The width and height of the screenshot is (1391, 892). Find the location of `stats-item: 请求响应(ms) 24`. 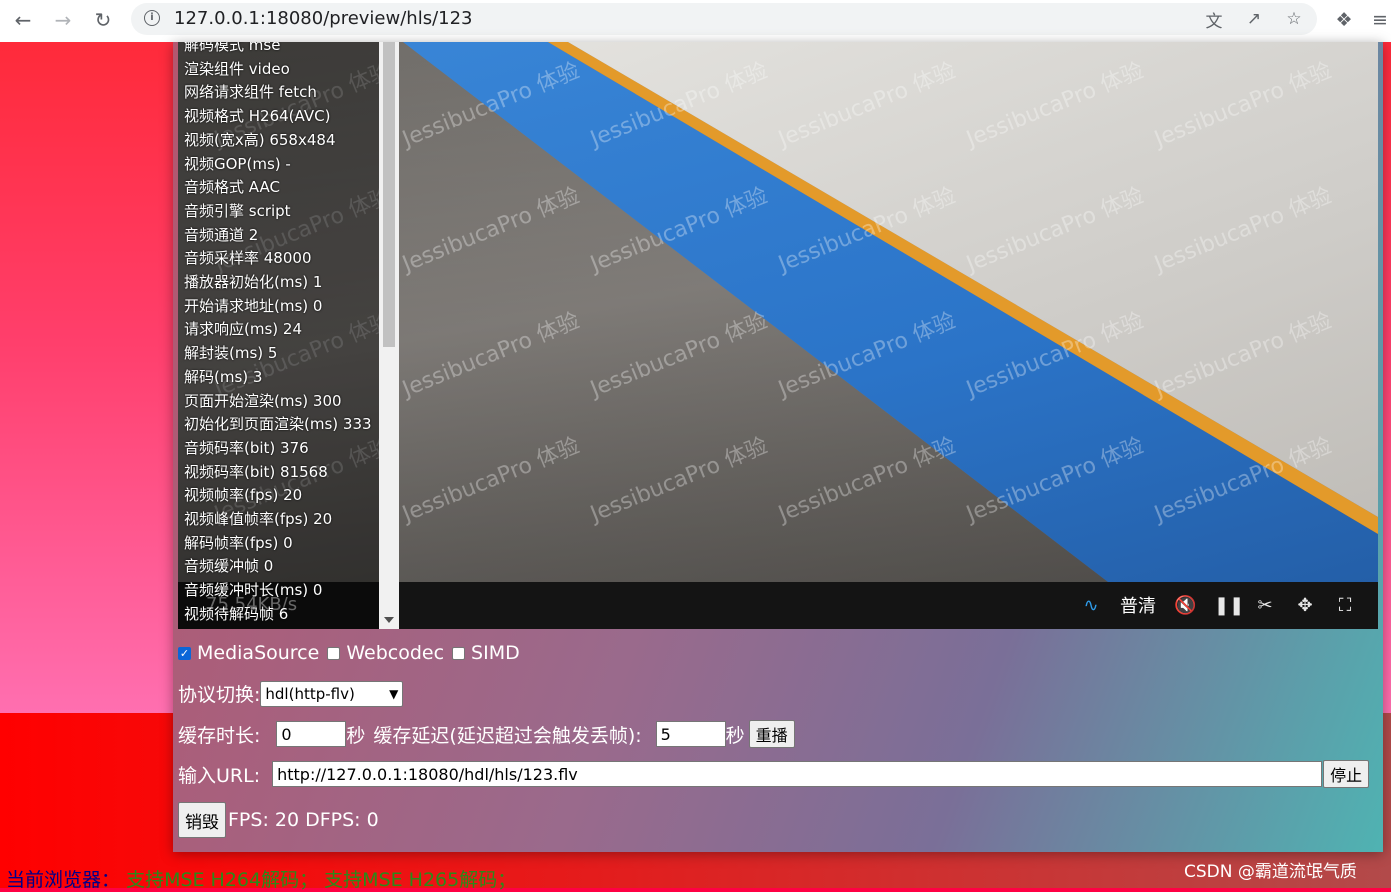

stats-item: 请求响应(ms) 24 is located at coordinates (243, 329).